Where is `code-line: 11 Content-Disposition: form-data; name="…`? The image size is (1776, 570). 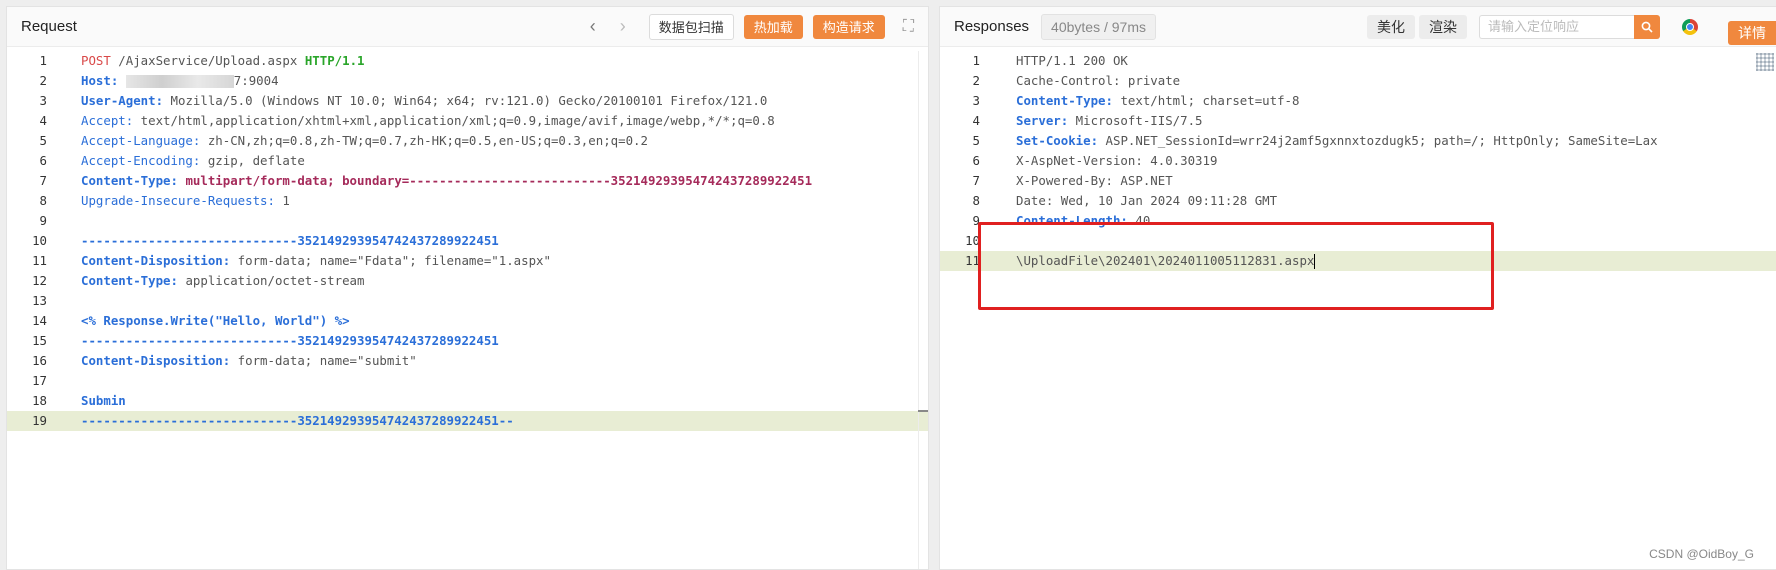
code-line: 11 Content-Disposition: form-data; name="… is located at coordinates (291, 260).